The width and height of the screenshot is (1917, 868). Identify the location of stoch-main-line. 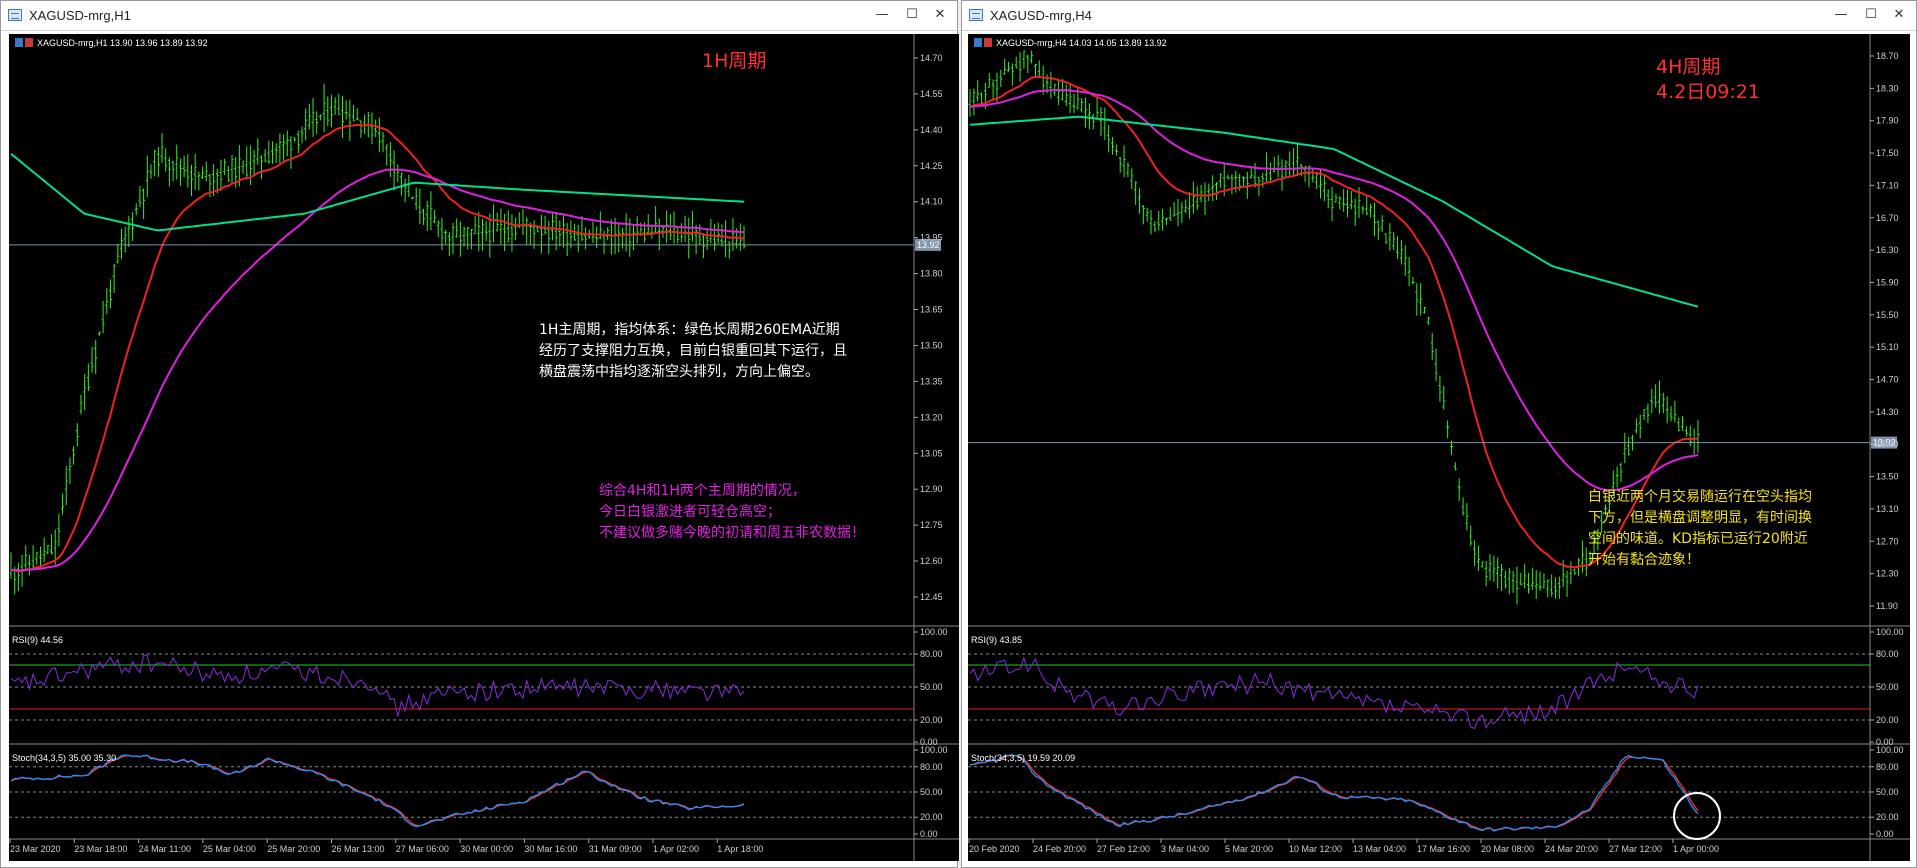
(377, 791).